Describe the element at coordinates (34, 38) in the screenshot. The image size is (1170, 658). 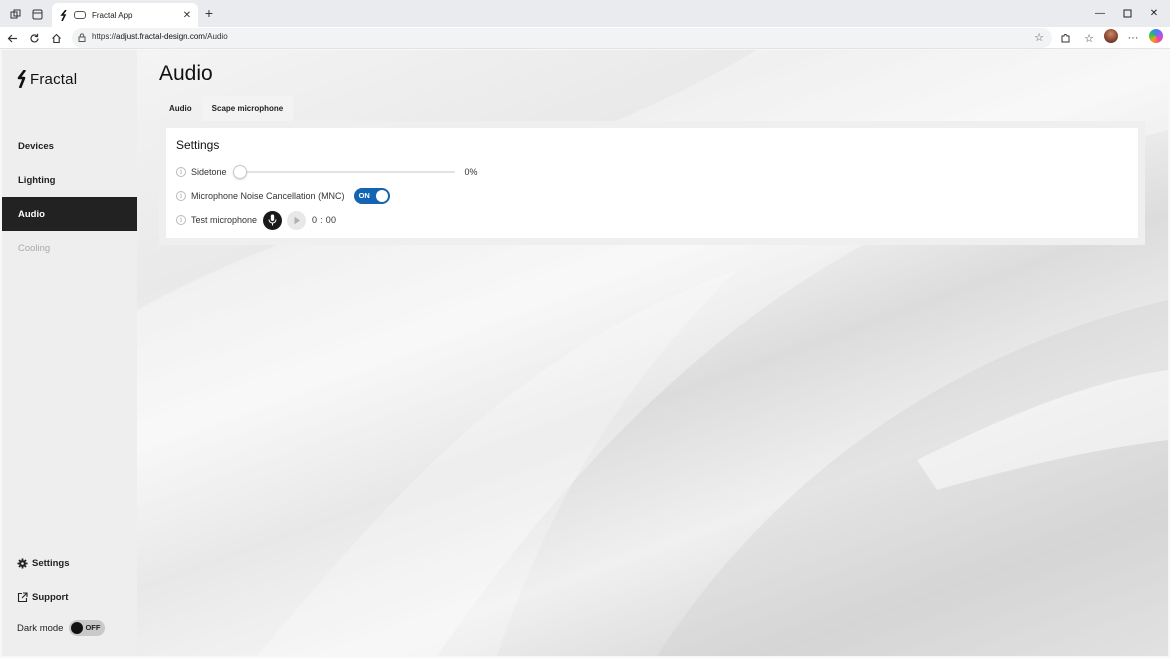
I see `refresh-icon` at that location.